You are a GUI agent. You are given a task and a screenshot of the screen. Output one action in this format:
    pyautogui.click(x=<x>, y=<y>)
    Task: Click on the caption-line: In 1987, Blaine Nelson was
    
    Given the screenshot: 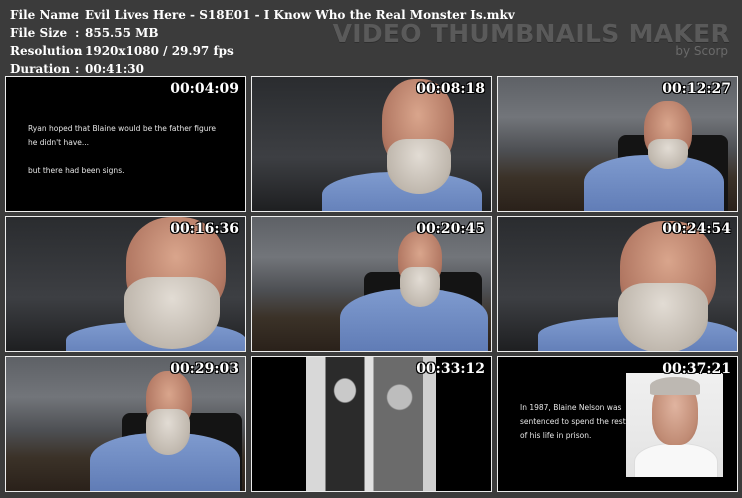 What is the action you would take?
    pyautogui.click(x=571, y=407)
    